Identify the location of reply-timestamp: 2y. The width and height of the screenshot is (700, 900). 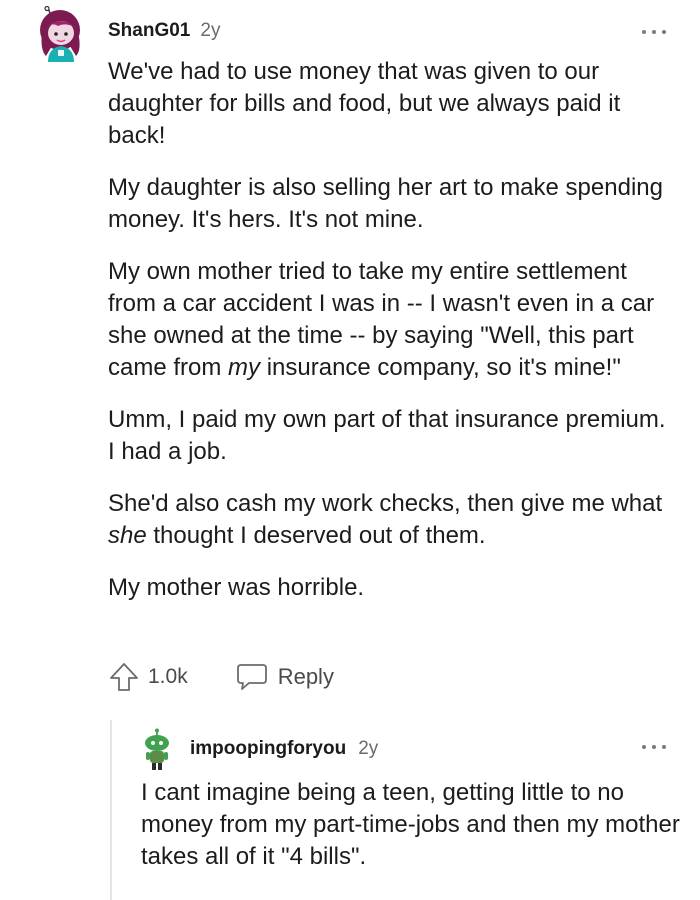
(368, 748).